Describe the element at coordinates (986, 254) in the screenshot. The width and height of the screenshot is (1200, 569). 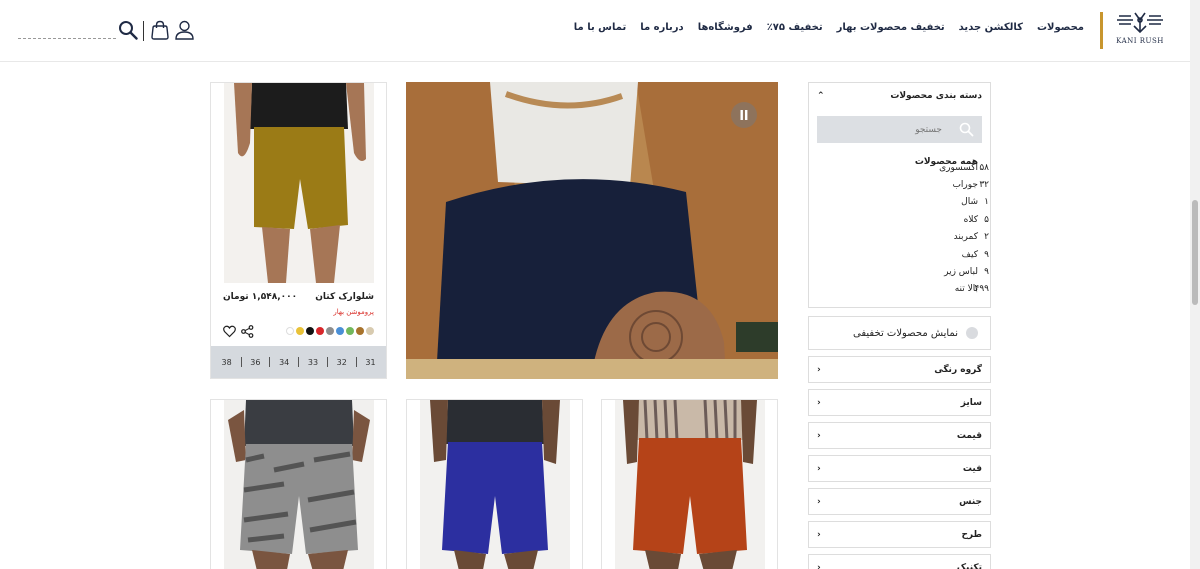
I see `category-count: ۹` at that location.